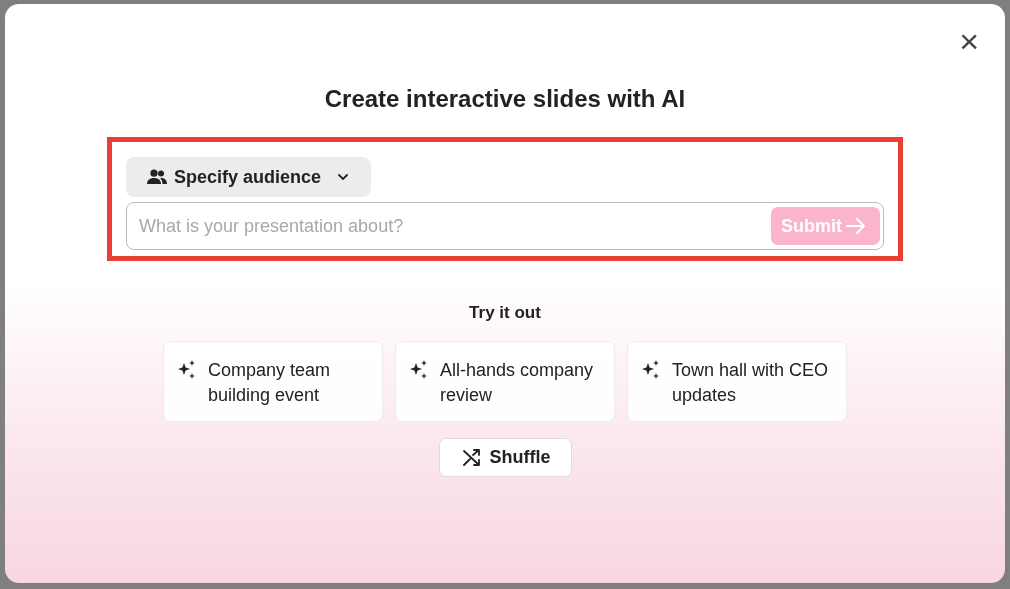 This screenshot has height=589, width=1010. What do you see at coordinates (471, 457) in the screenshot?
I see `shuffle-icon` at bounding box center [471, 457].